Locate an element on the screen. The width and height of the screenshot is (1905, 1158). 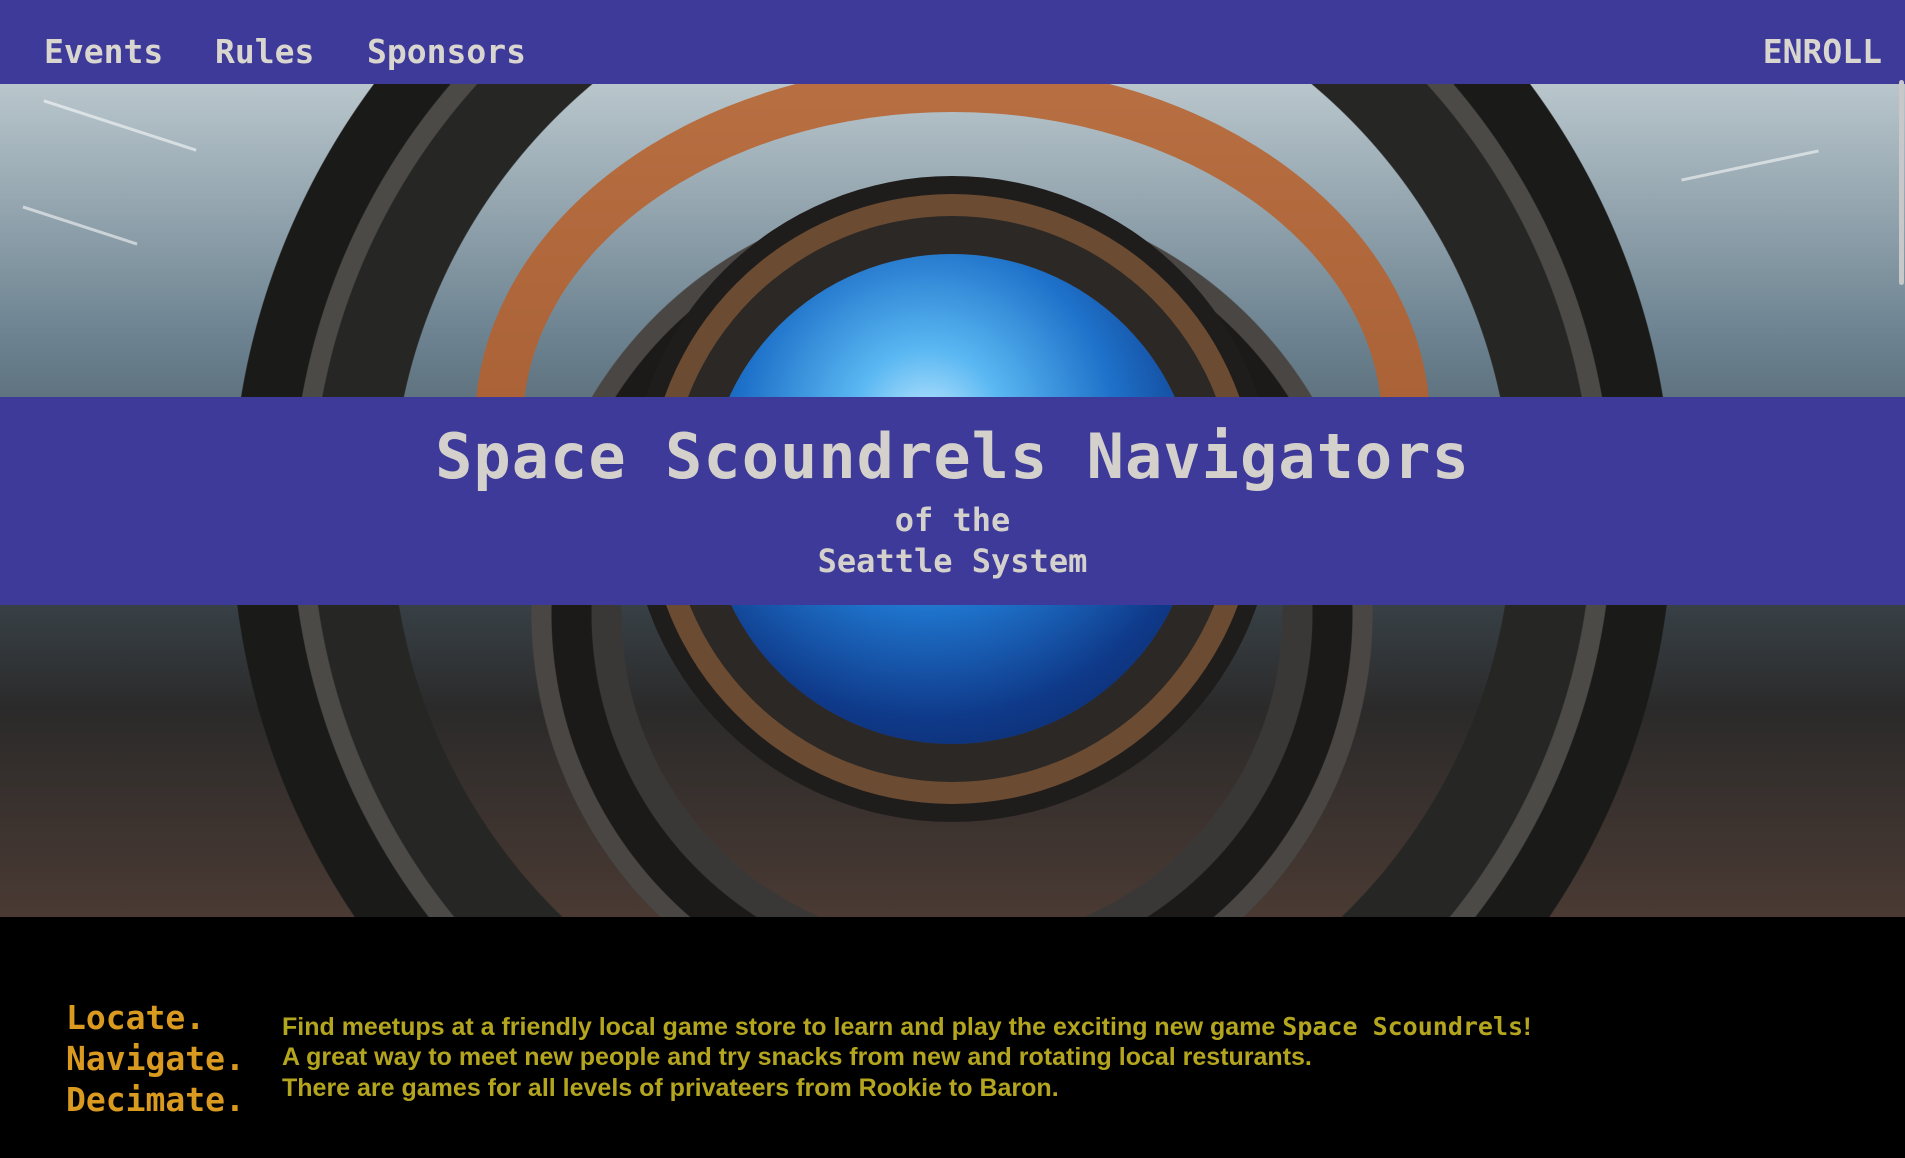
scrollbar-thumb is located at coordinates (1901, 182).